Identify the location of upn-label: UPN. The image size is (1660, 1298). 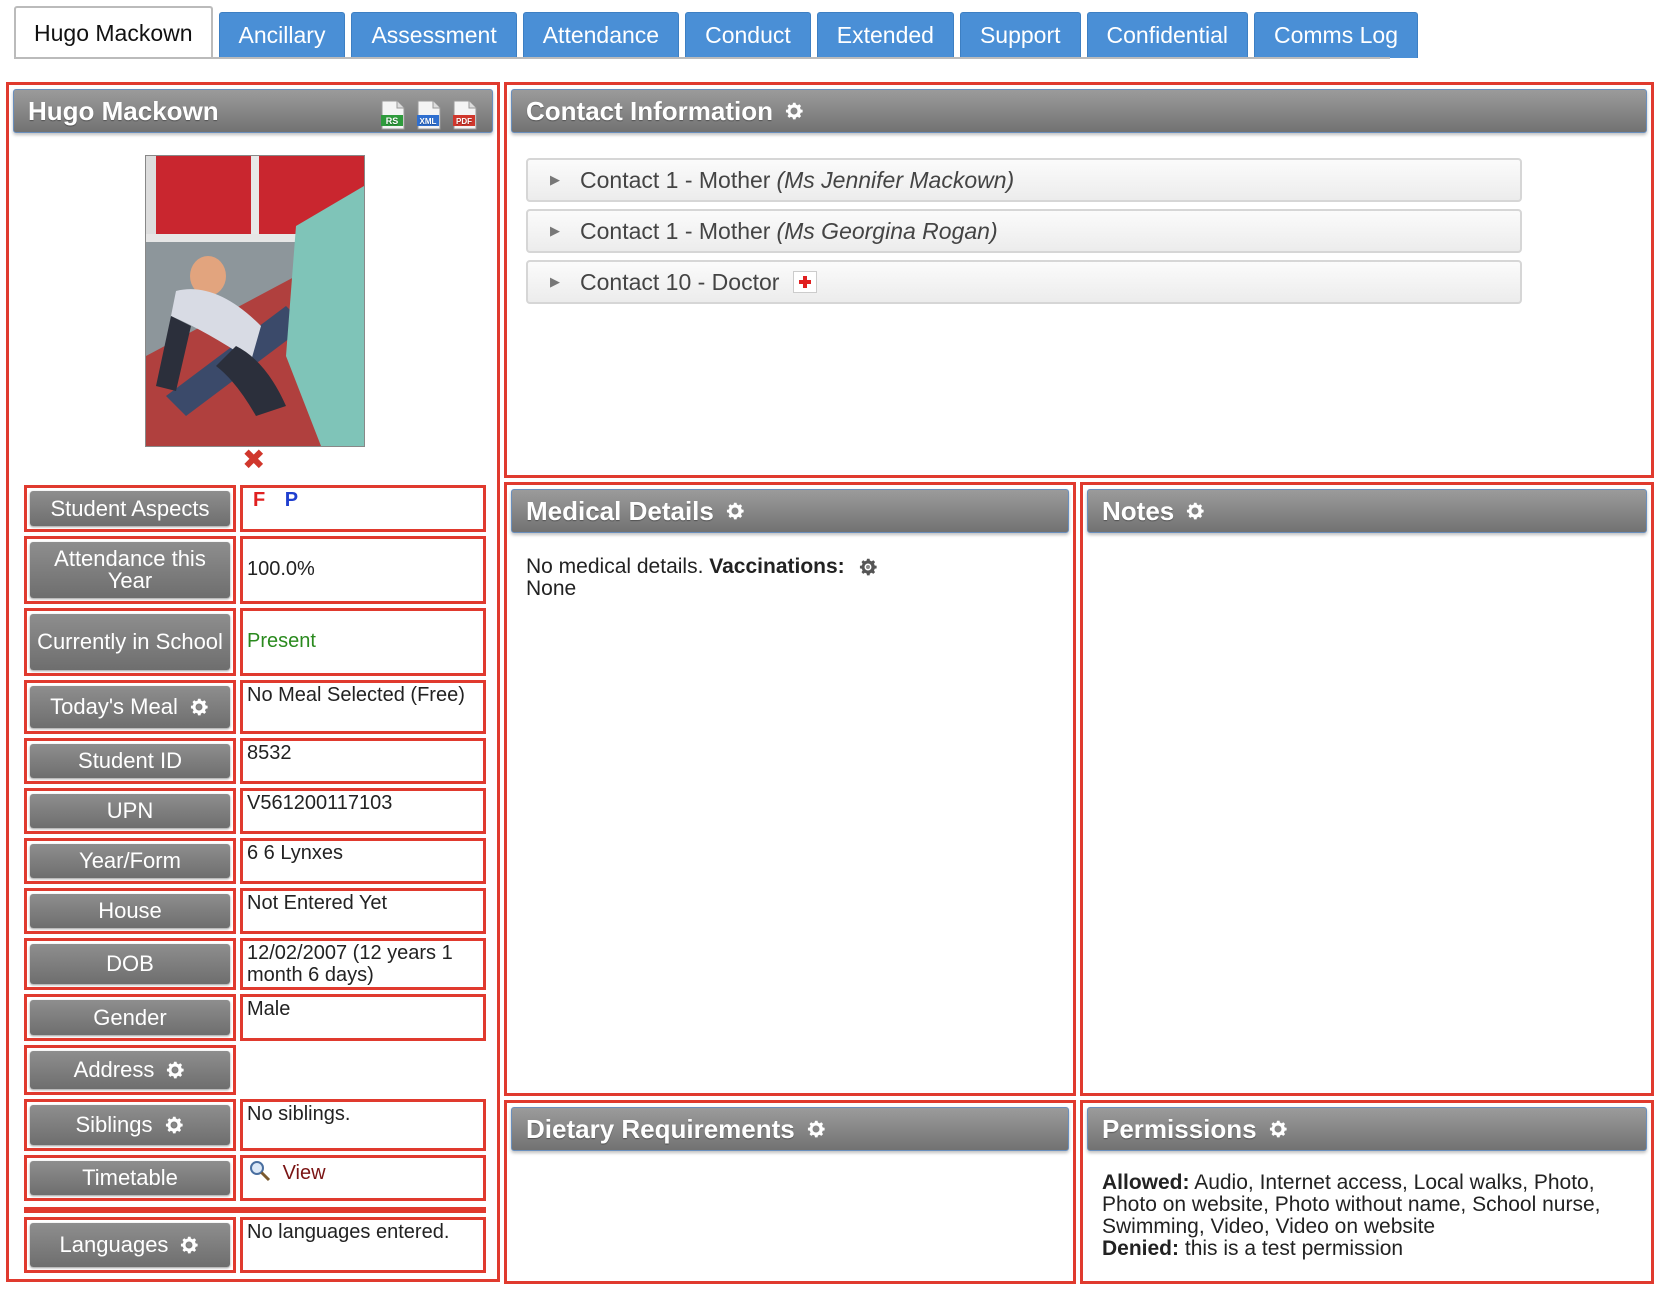
(130, 811).